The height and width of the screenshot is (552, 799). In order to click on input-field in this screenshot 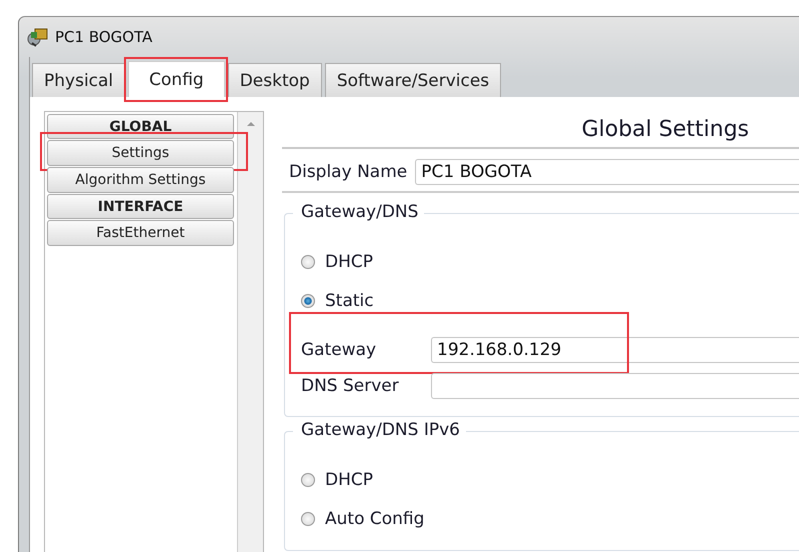, I will do `click(615, 386)`.